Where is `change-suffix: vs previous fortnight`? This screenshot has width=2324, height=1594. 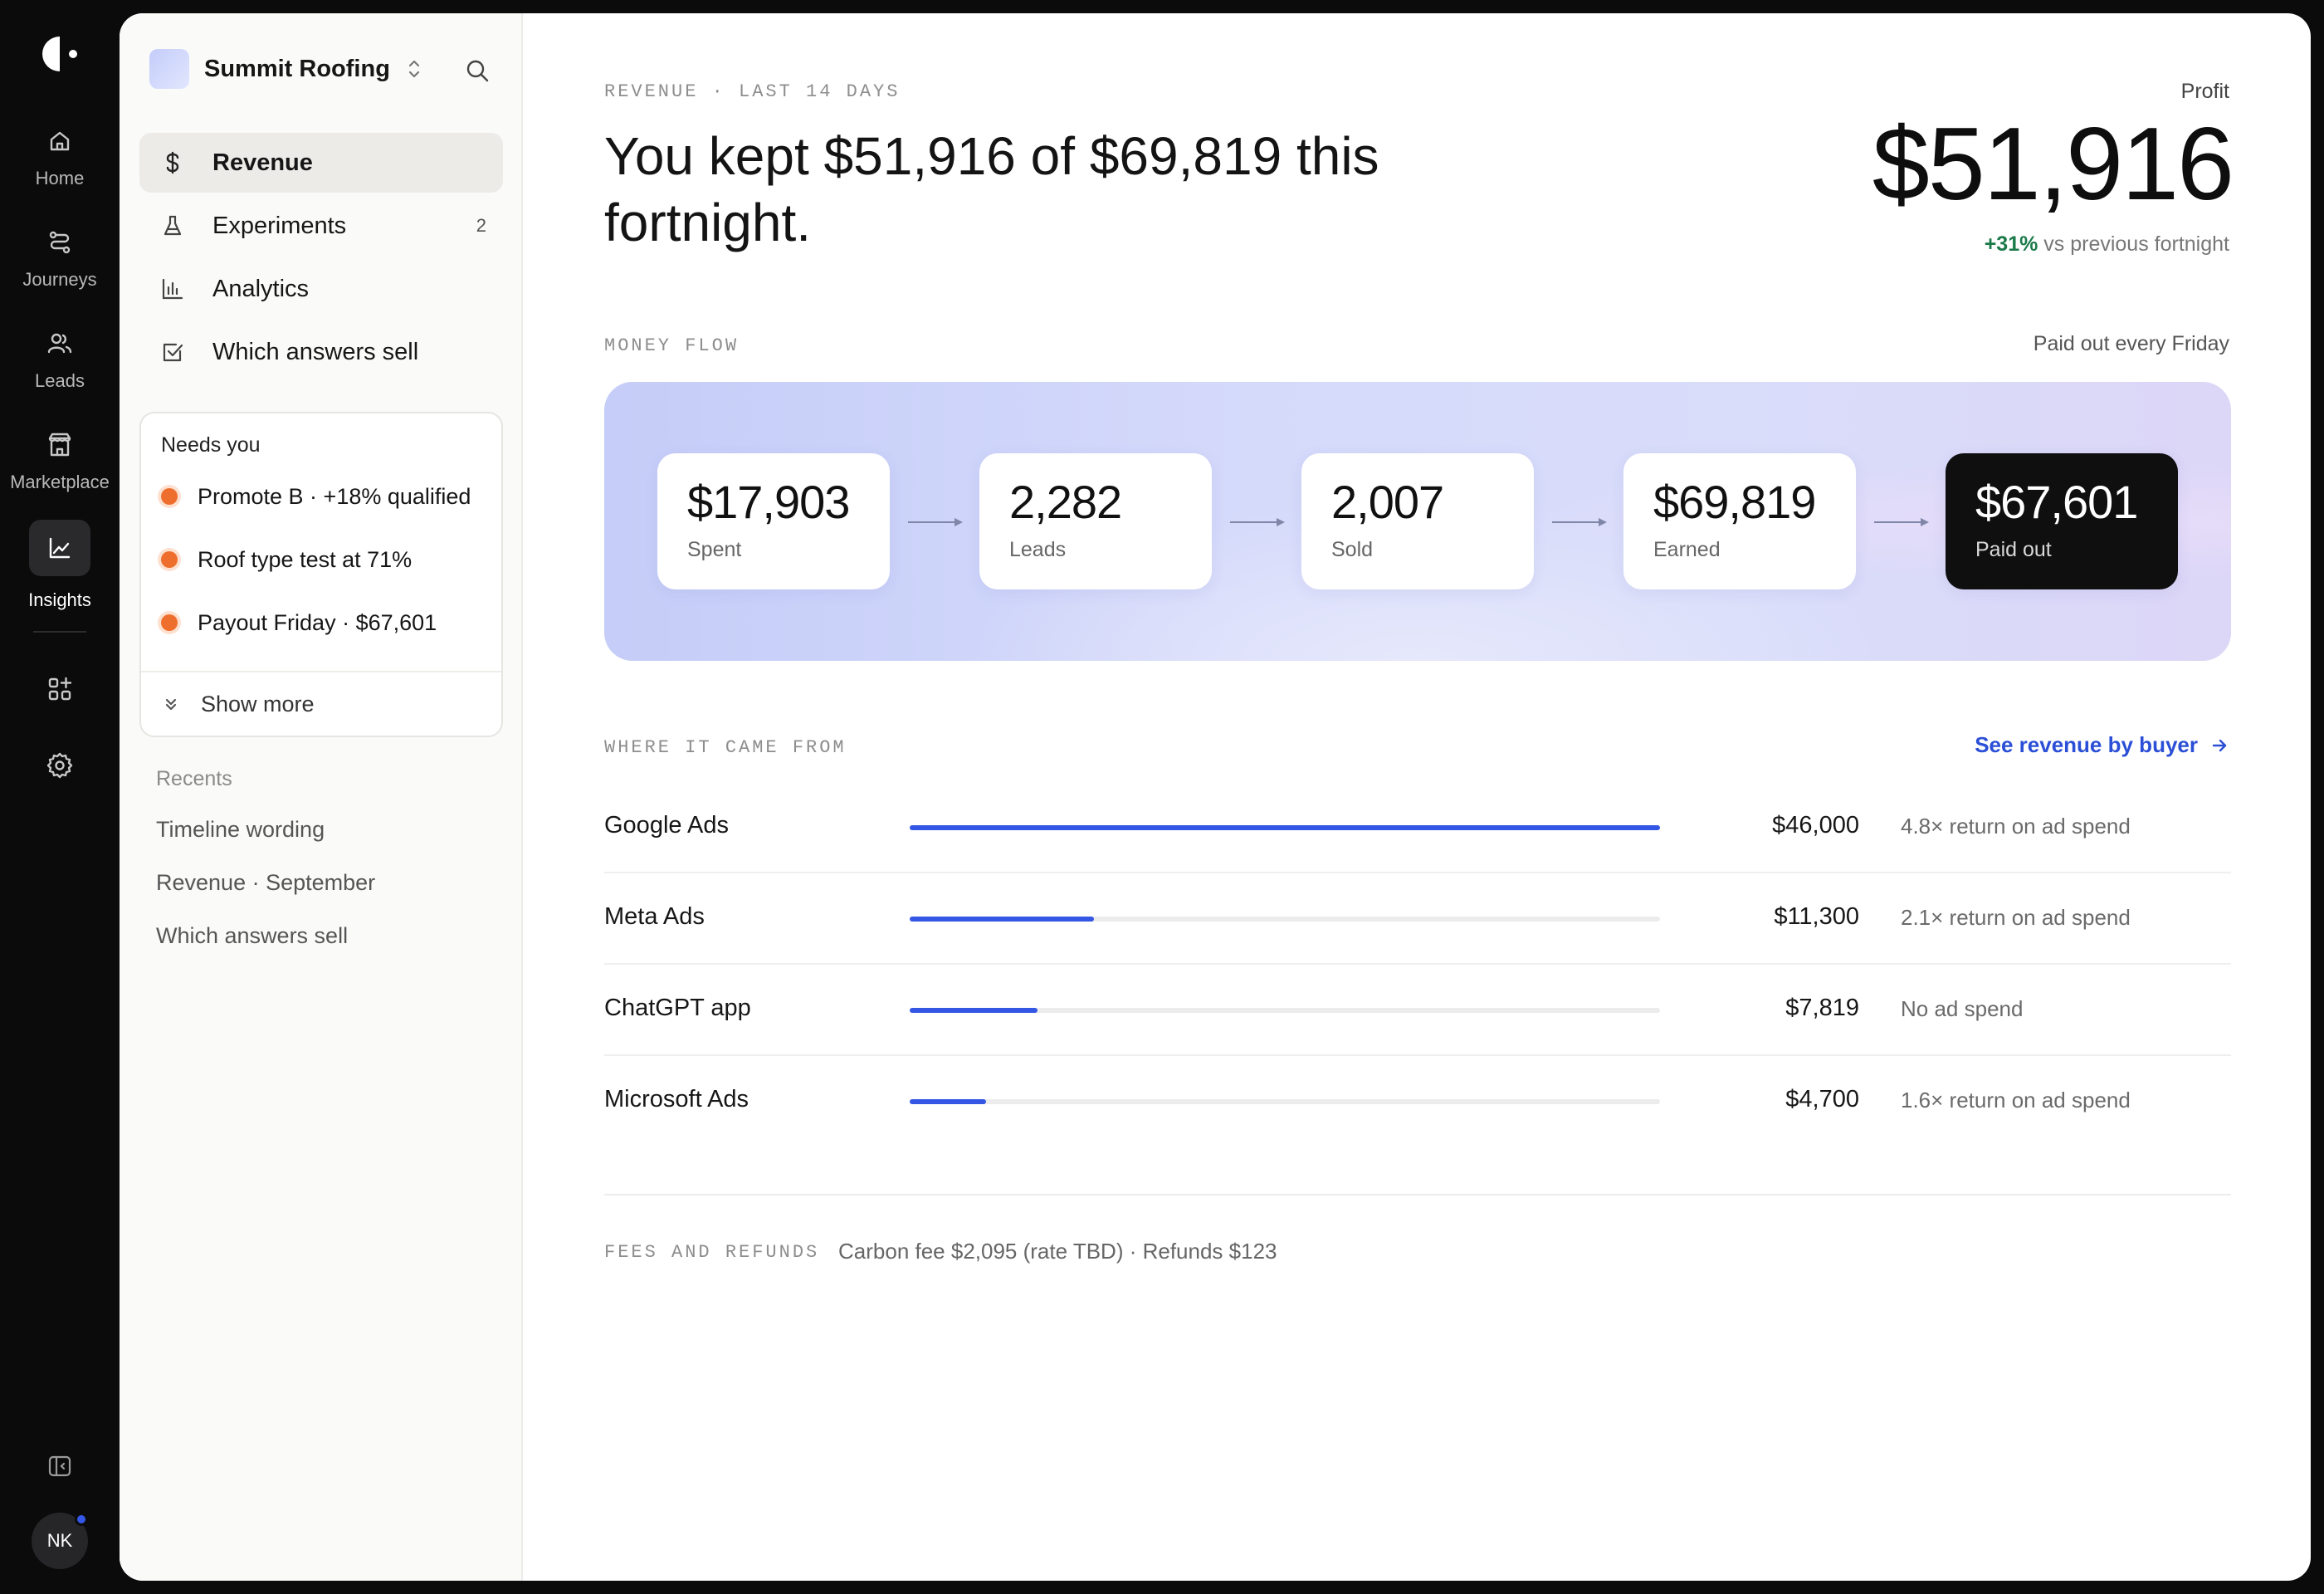 change-suffix: vs previous fortnight is located at coordinates (2133, 244).